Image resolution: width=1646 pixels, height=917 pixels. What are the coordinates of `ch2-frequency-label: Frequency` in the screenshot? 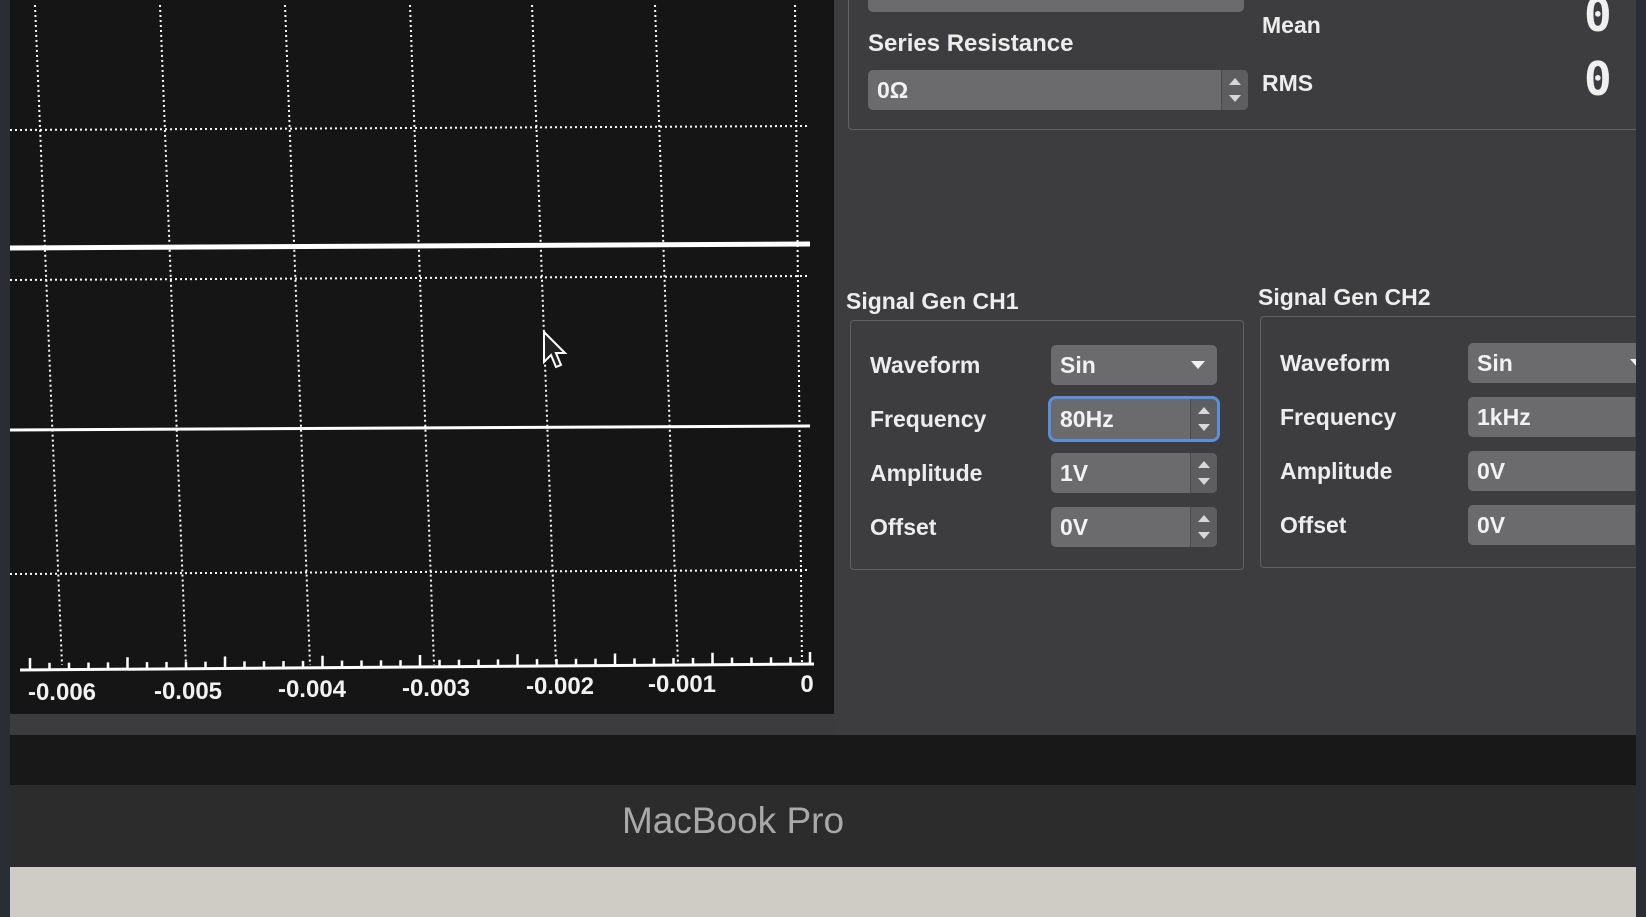 It's located at (1338, 417).